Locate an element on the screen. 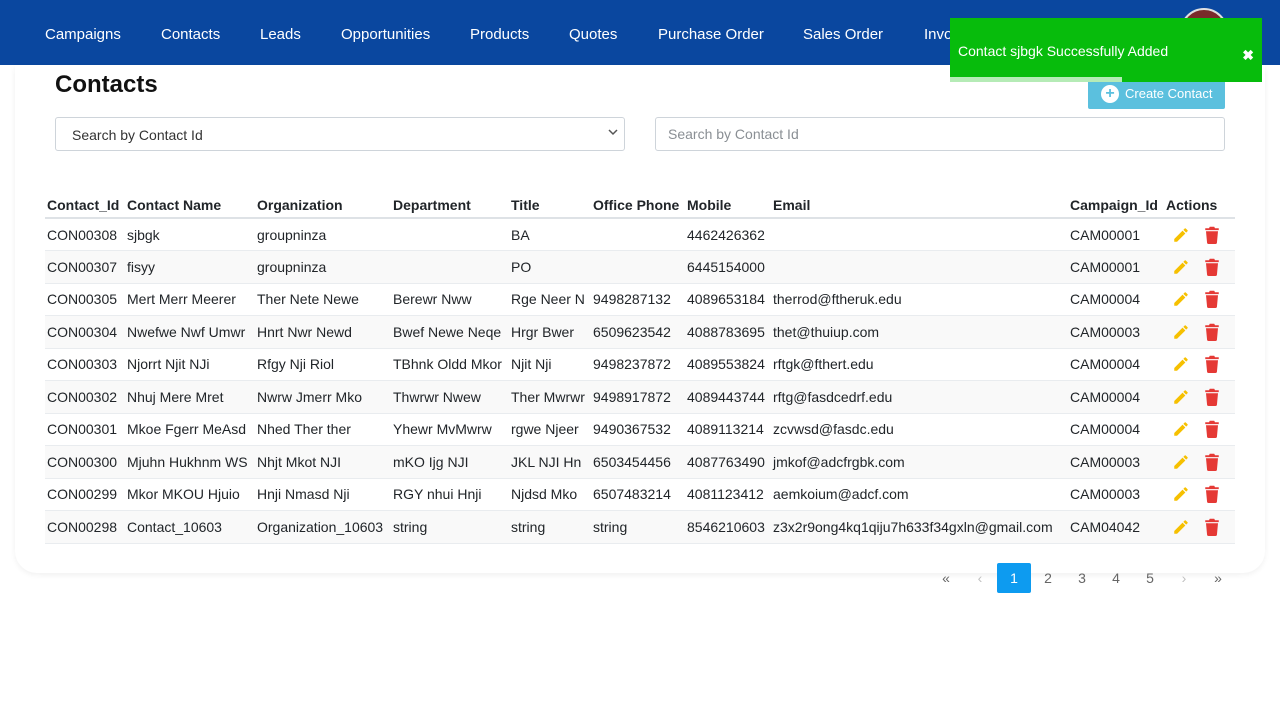 Image resolution: width=1280 pixels, height=720 pixels. nav-item-opportunities: Opportunities is located at coordinates (385, 34).